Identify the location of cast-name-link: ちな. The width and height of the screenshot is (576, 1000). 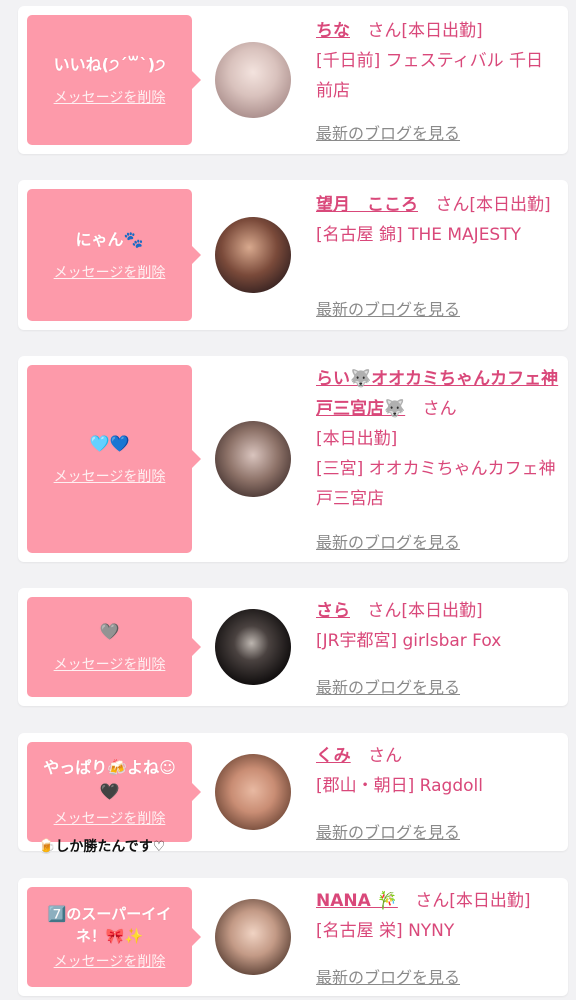
(333, 31).